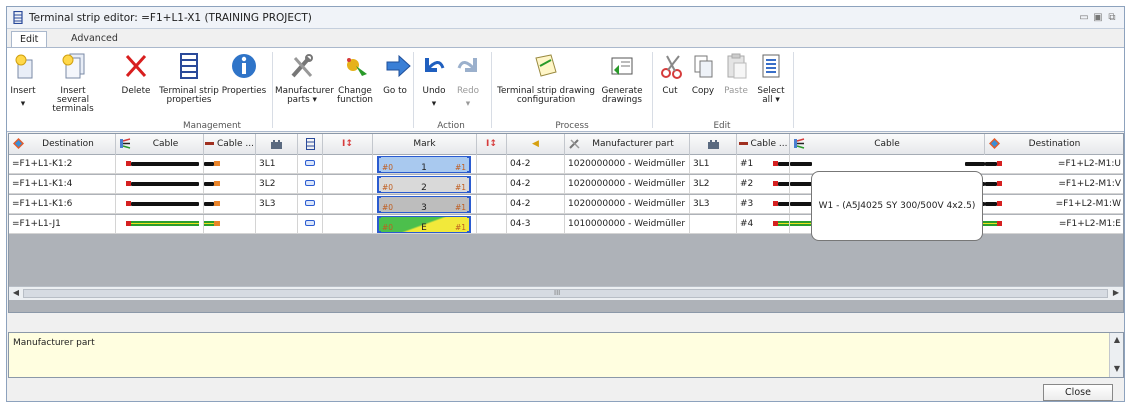 The width and height of the screenshot is (1131, 406). What do you see at coordinates (424, 184) in the screenshot?
I see `terminal-mark: #0 2 #1` at bounding box center [424, 184].